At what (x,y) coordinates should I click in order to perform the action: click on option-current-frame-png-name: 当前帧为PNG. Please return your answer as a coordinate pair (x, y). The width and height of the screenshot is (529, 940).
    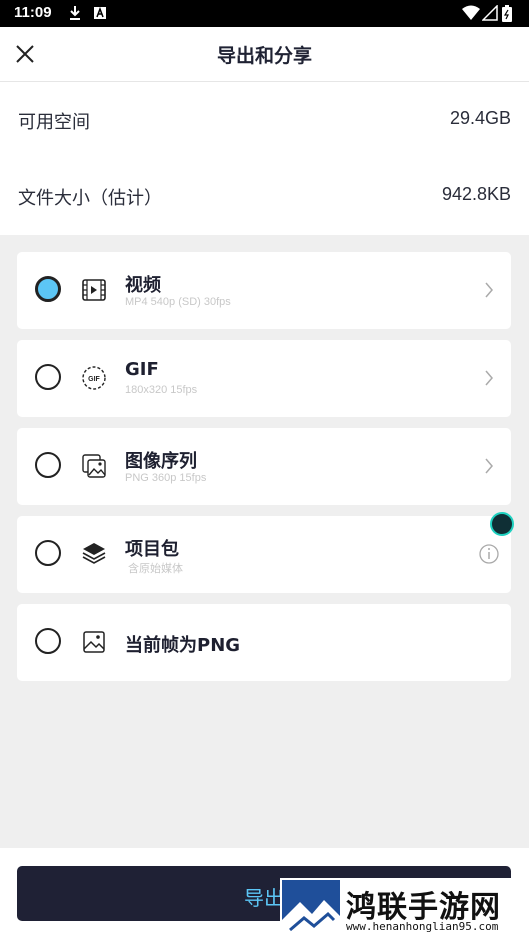
    Looking at the image, I should click on (183, 645).